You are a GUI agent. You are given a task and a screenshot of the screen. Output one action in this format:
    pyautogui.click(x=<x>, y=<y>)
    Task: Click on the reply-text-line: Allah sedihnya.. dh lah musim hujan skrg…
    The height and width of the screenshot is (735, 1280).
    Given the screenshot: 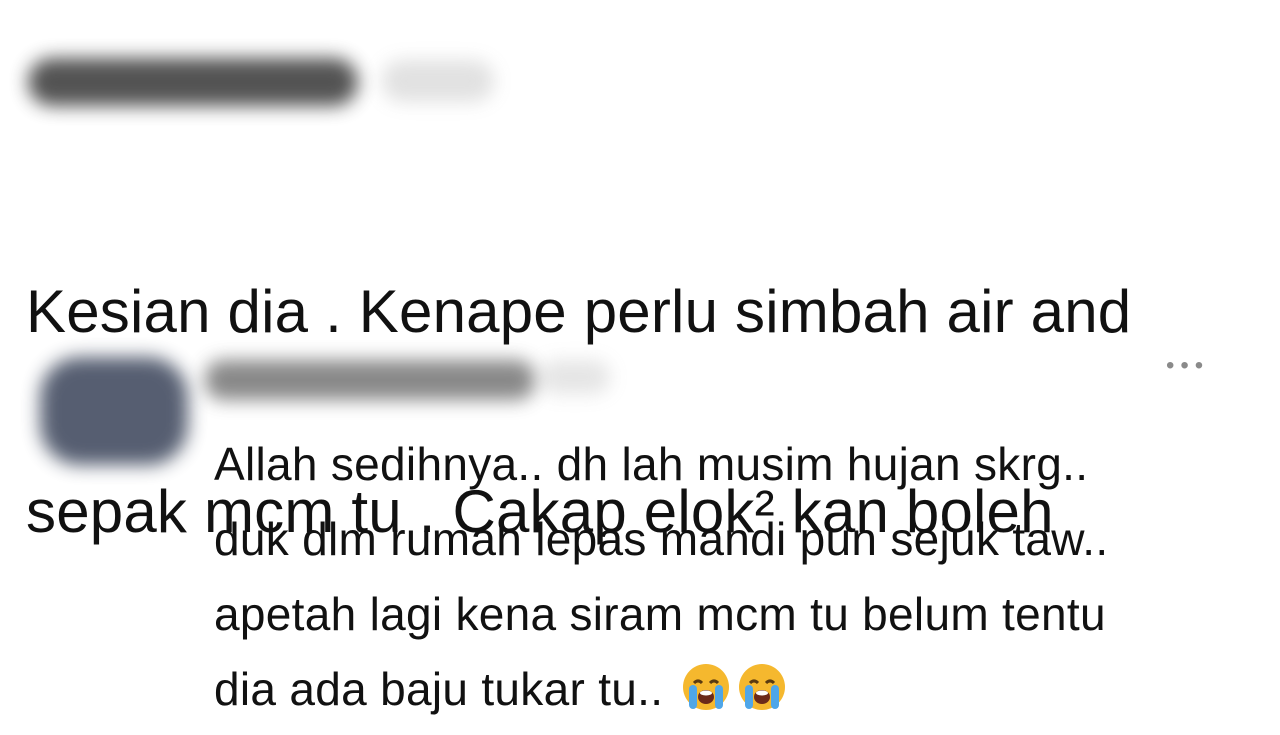 What is the action you would take?
    pyautogui.click(x=651, y=464)
    